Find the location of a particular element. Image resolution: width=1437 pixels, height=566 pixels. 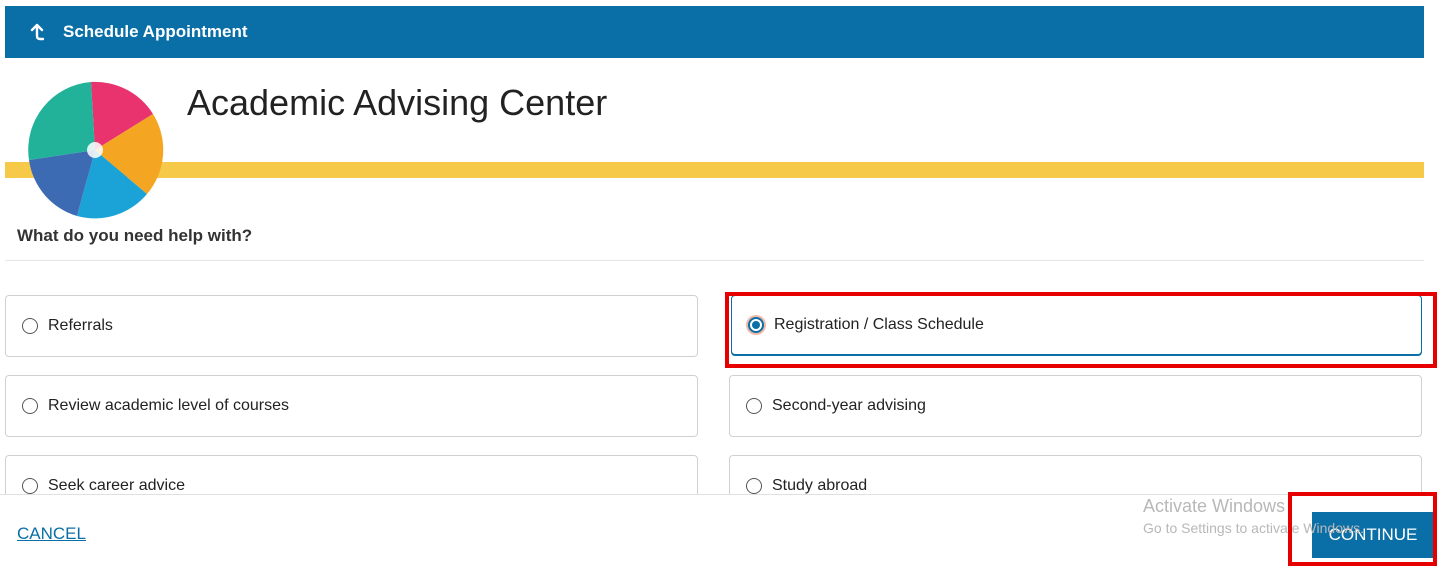

option-label: Registration / Class Schedule is located at coordinates (879, 324).